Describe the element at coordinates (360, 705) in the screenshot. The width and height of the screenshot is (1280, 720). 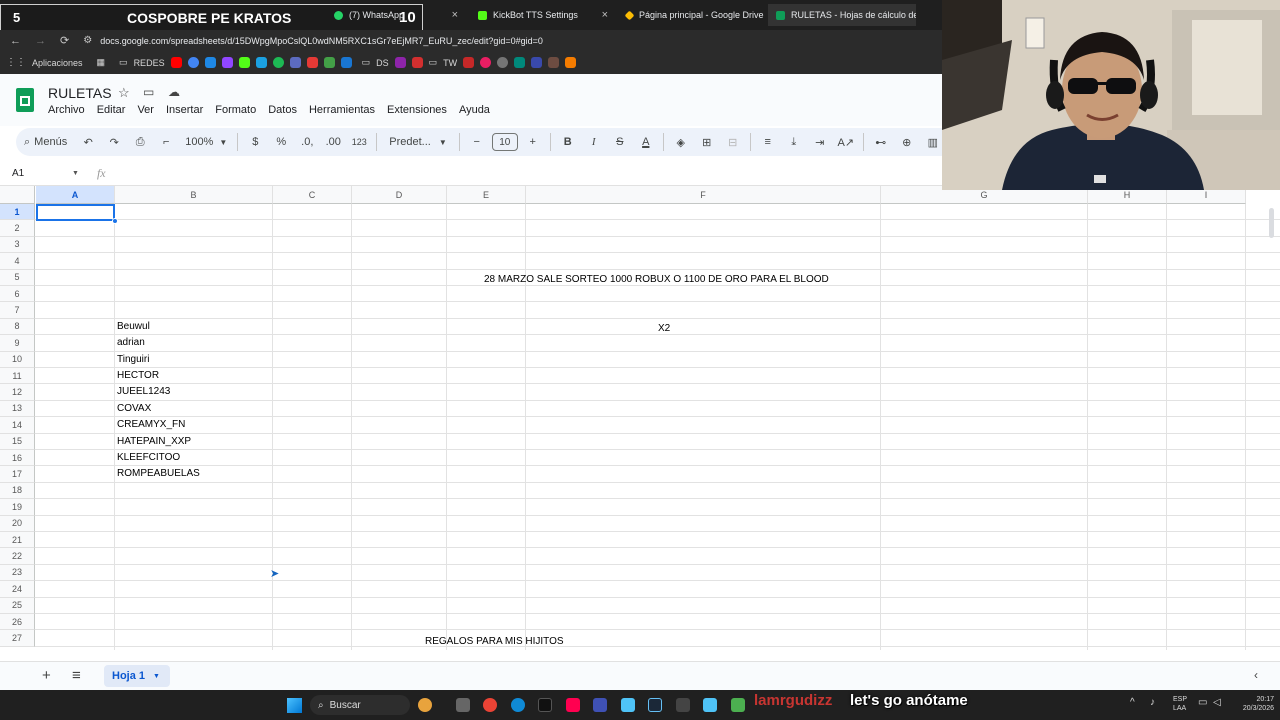
I see `taskbar-search: ⌕ Buscar` at that location.